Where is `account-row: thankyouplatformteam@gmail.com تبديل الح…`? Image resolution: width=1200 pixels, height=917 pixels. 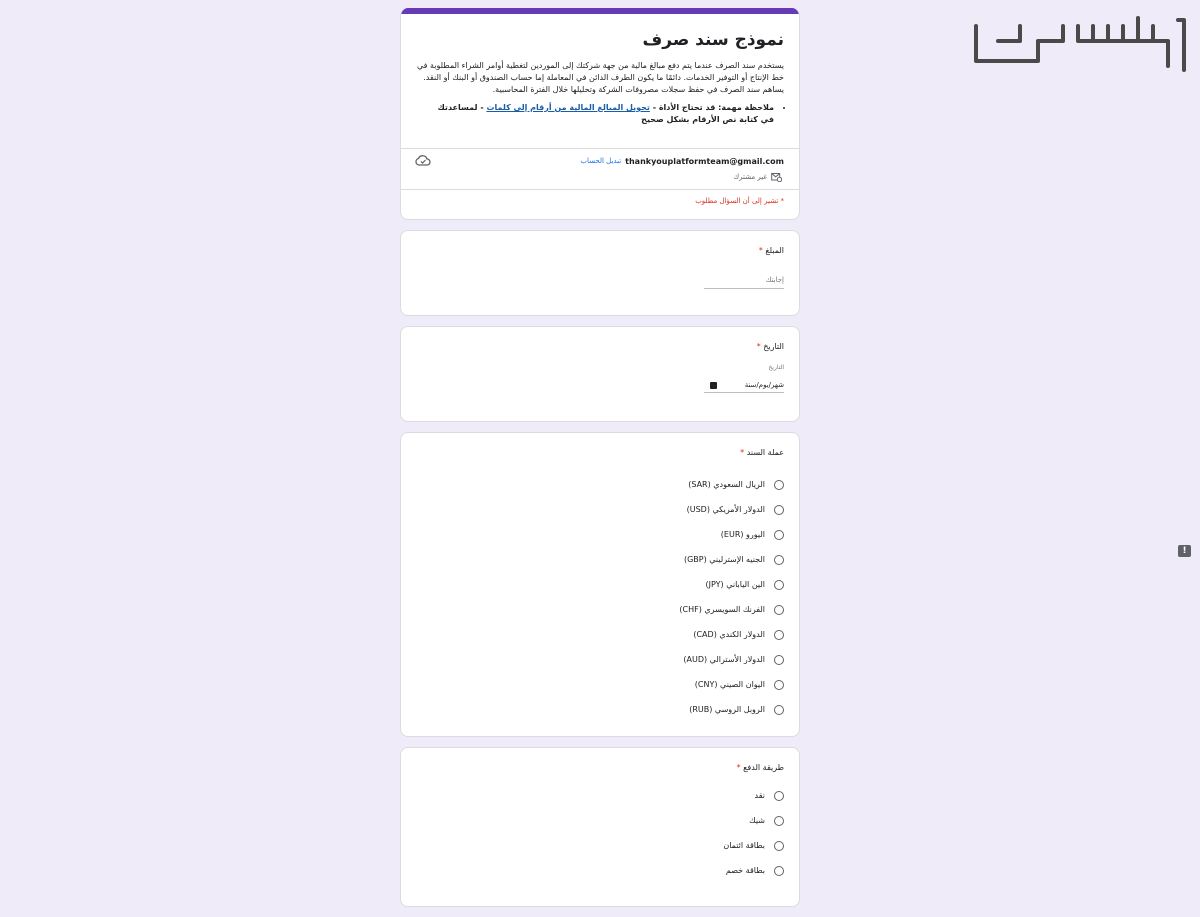
account-row: thankyouplatformteam@gmail.com تبديل الح… is located at coordinates (600, 158).